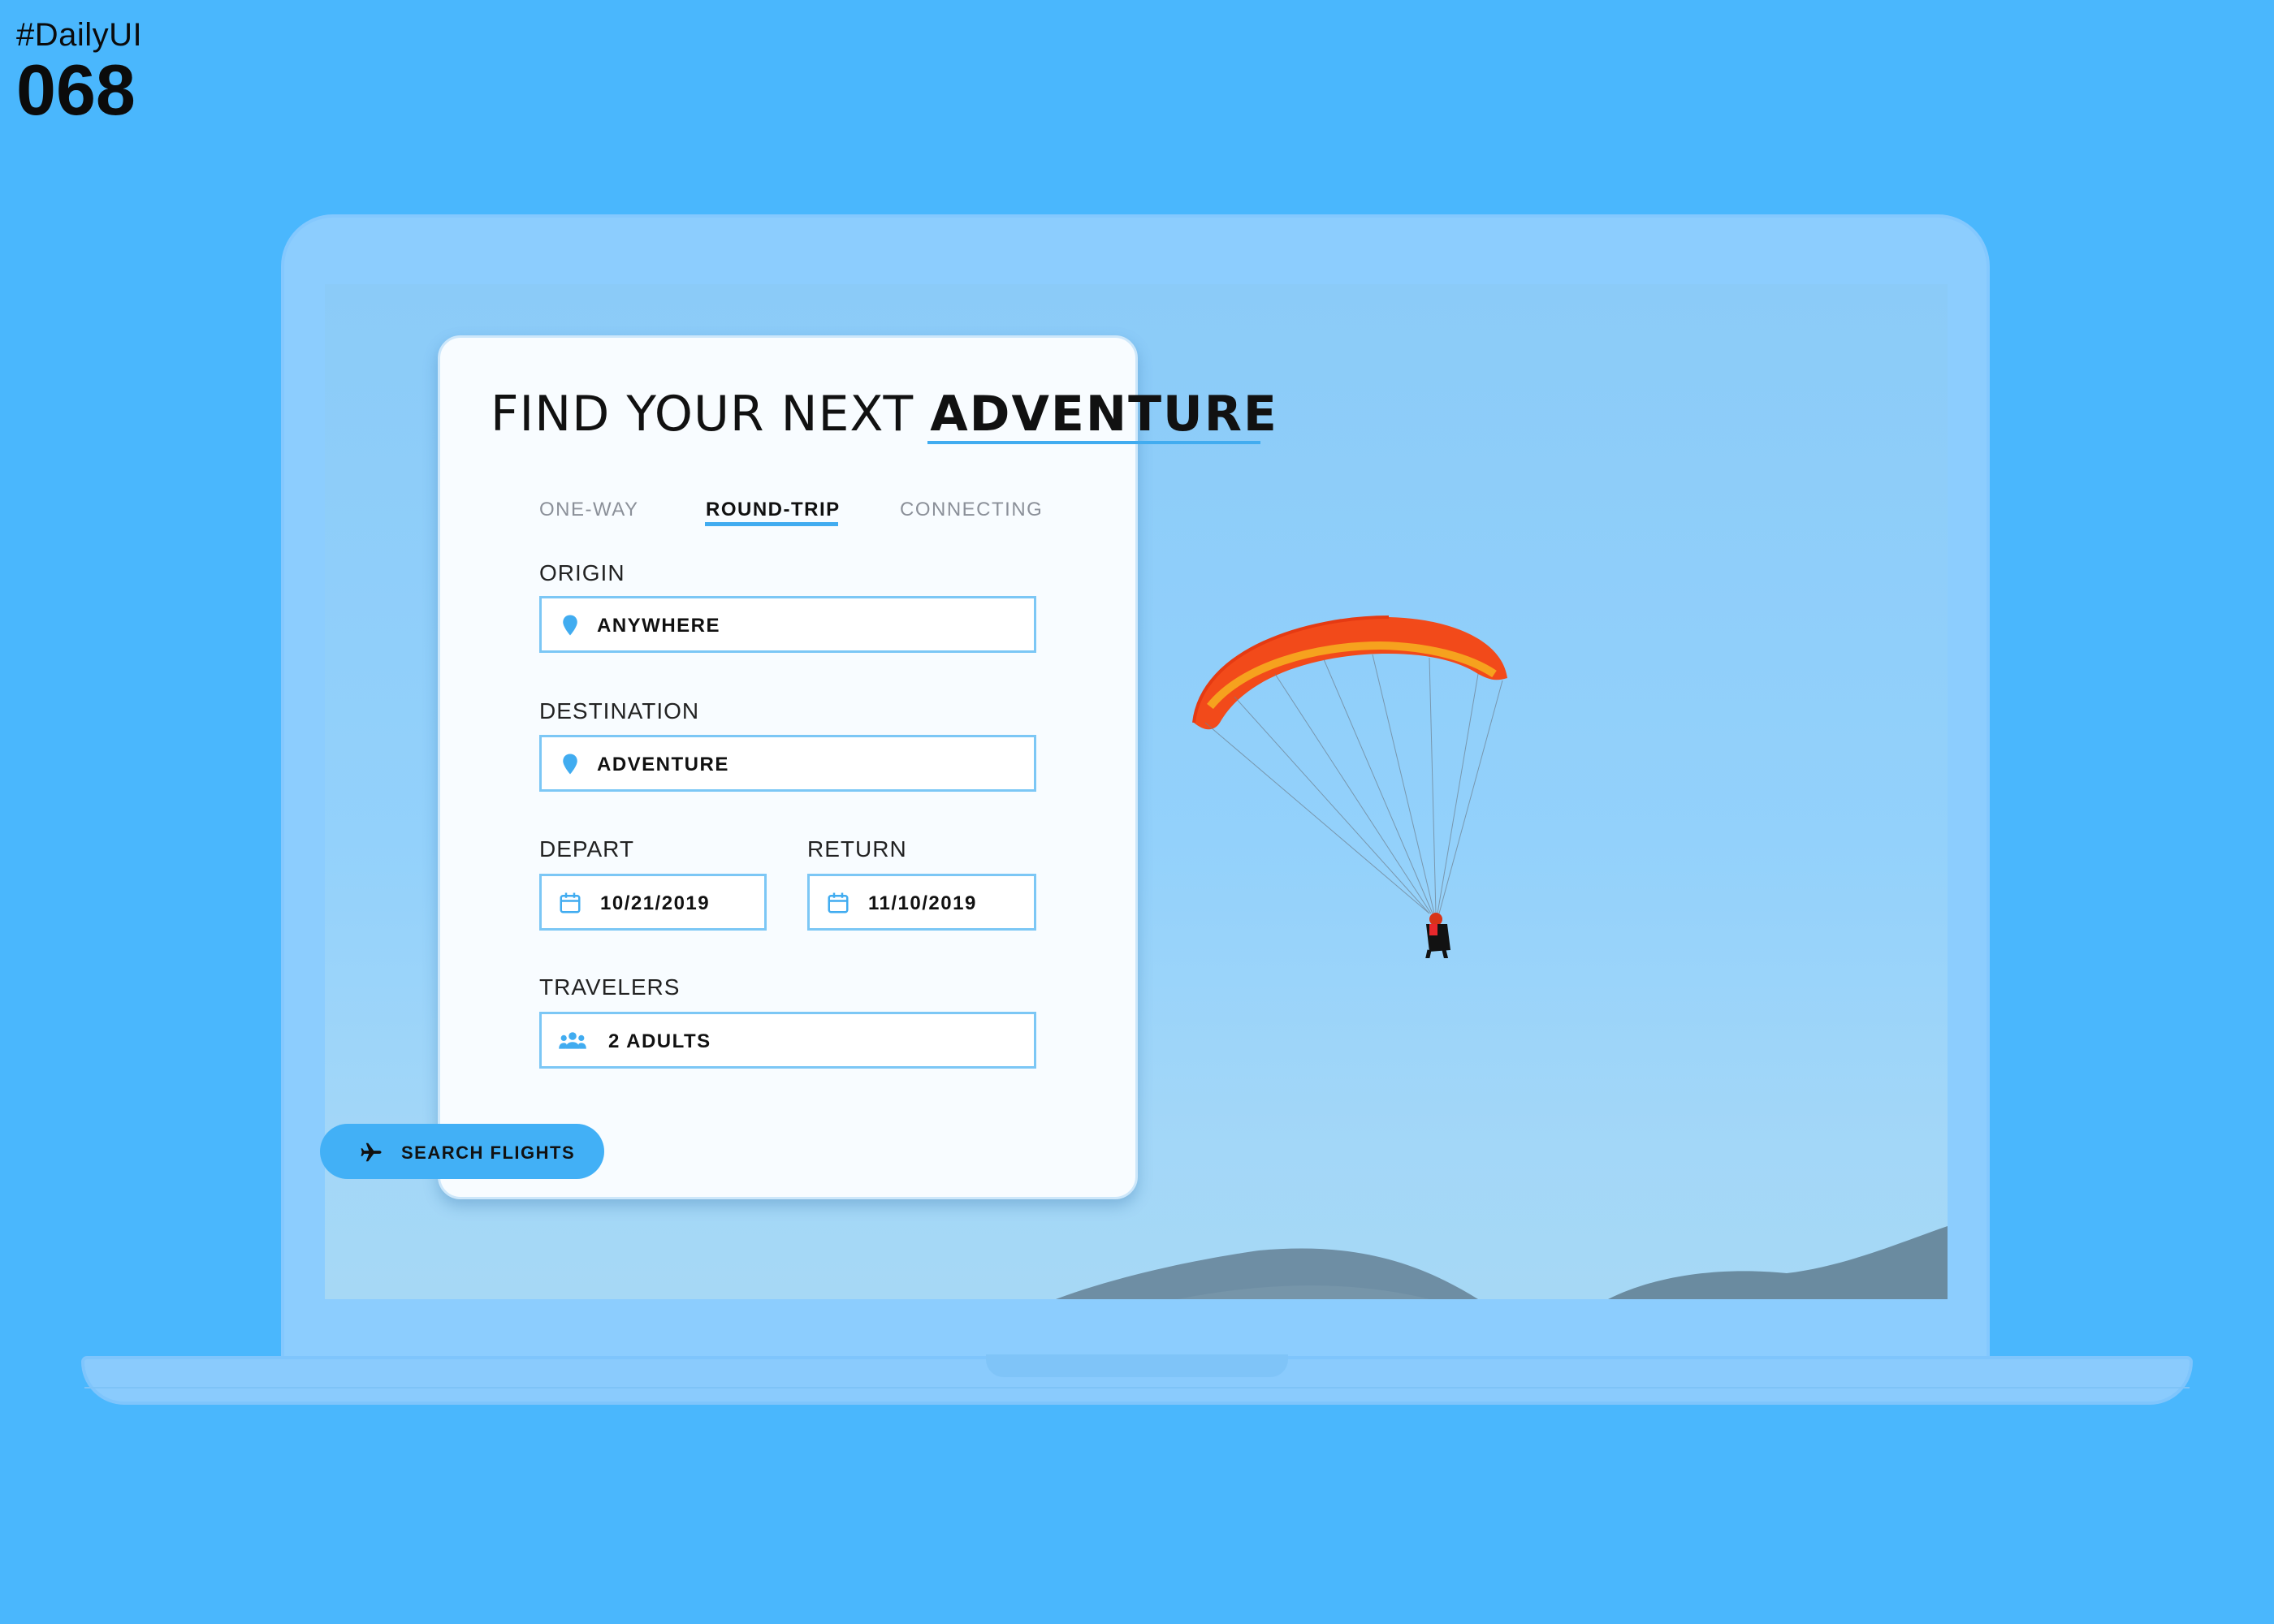 This screenshot has height=1624, width=2274. I want to click on airplane-icon, so click(372, 1152).